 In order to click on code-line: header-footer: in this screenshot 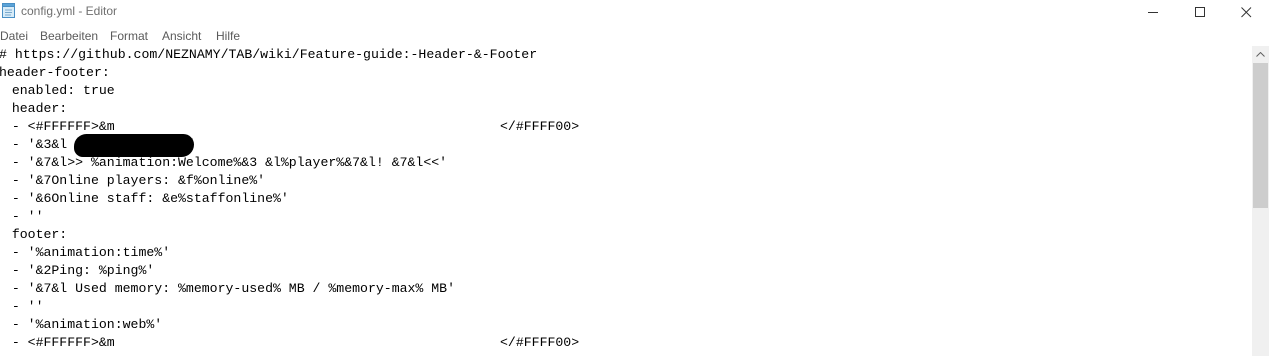, I will do `click(55, 72)`.